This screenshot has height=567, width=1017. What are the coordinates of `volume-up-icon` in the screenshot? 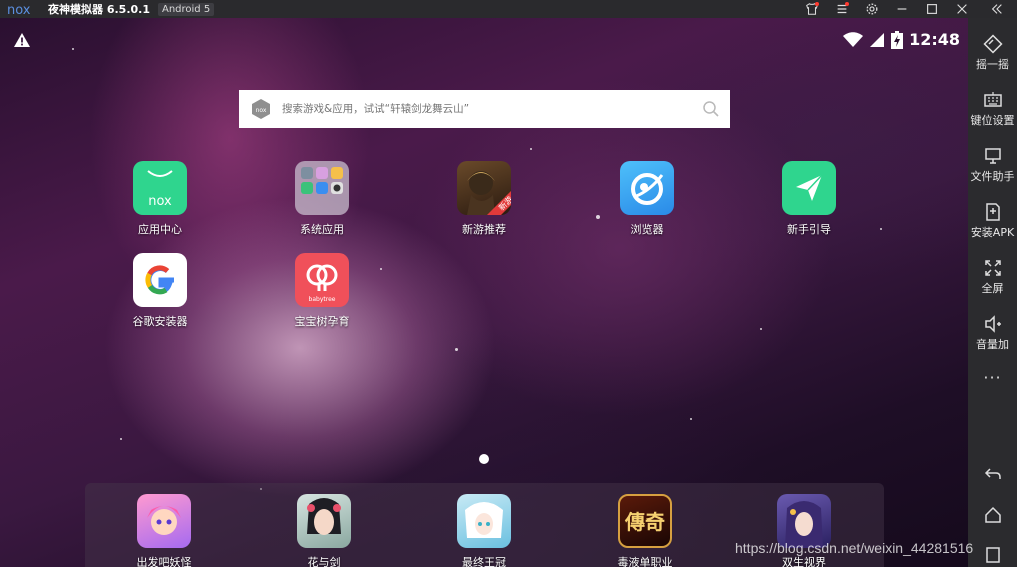 It's located at (992, 324).